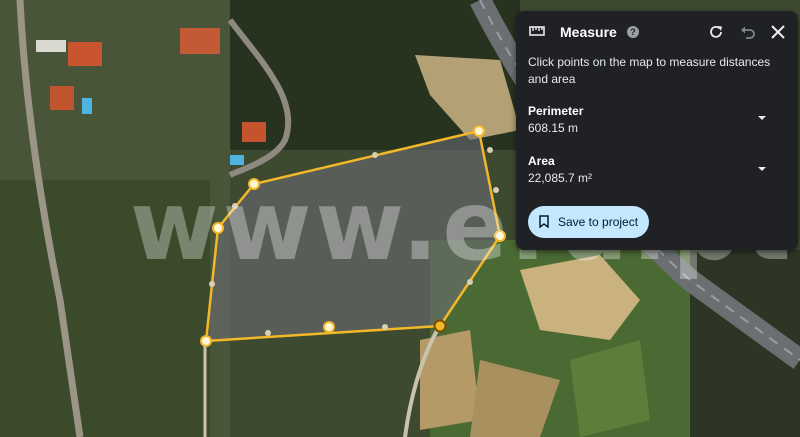 This screenshot has height=437, width=800. What do you see at coordinates (556, 111) in the screenshot?
I see `perimeter-label: Perimeter` at bounding box center [556, 111].